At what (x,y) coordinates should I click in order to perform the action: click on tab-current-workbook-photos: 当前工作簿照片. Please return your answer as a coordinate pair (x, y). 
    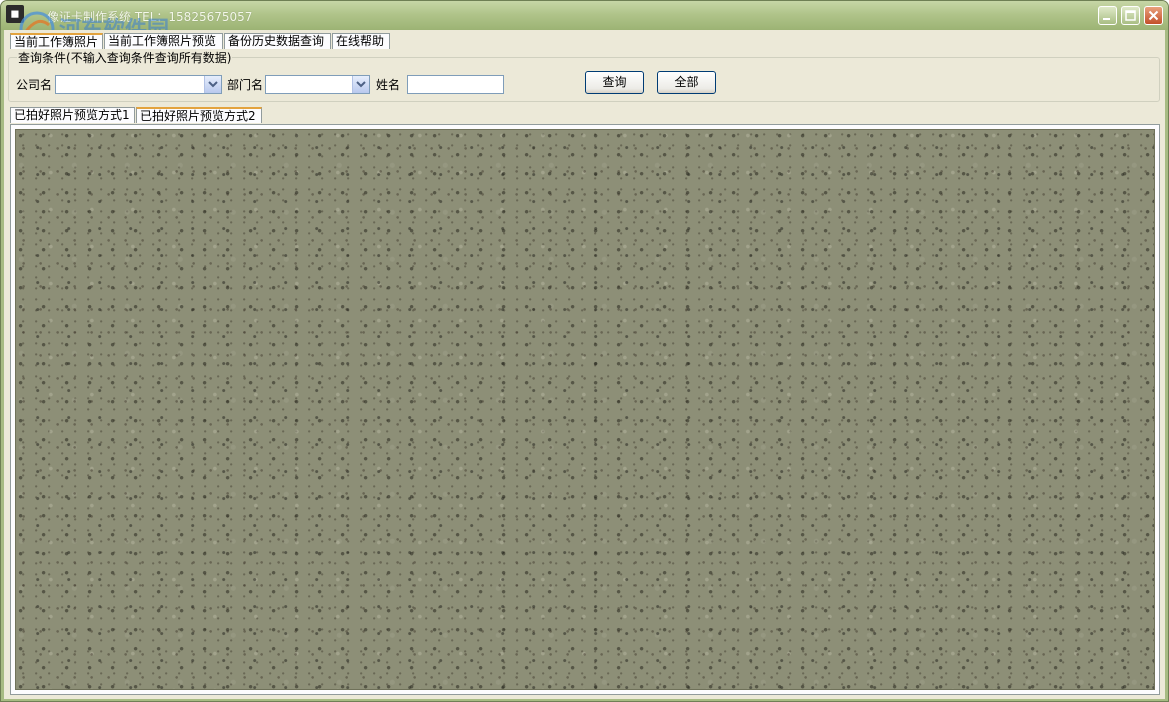
    Looking at the image, I should click on (56, 41).